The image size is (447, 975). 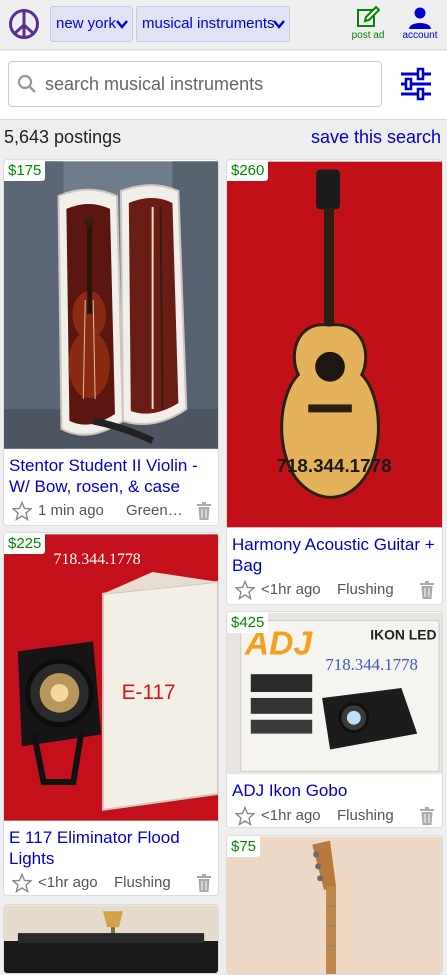 I want to click on postings-count: 5,643 postings, so click(x=63, y=137).